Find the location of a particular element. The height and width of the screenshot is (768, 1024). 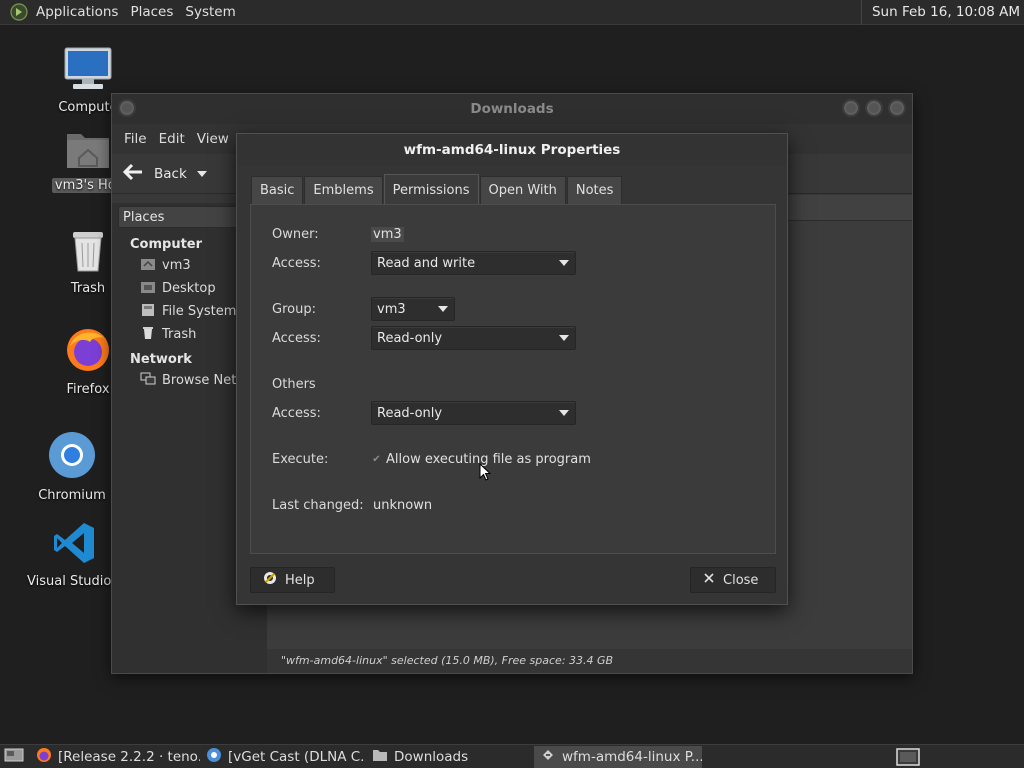

sidebar-item-label: vm3 is located at coordinates (176, 265).